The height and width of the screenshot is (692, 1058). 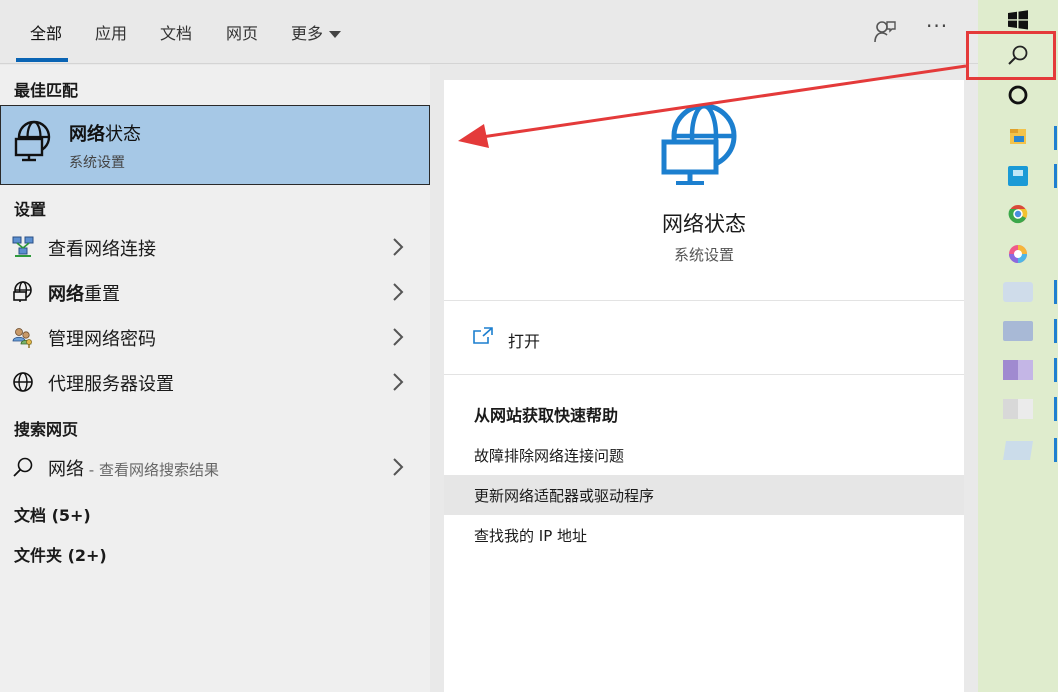 What do you see at coordinates (23, 292) in the screenshot?
I see `globe-monitor-icon` at bounding box center [23, 292].